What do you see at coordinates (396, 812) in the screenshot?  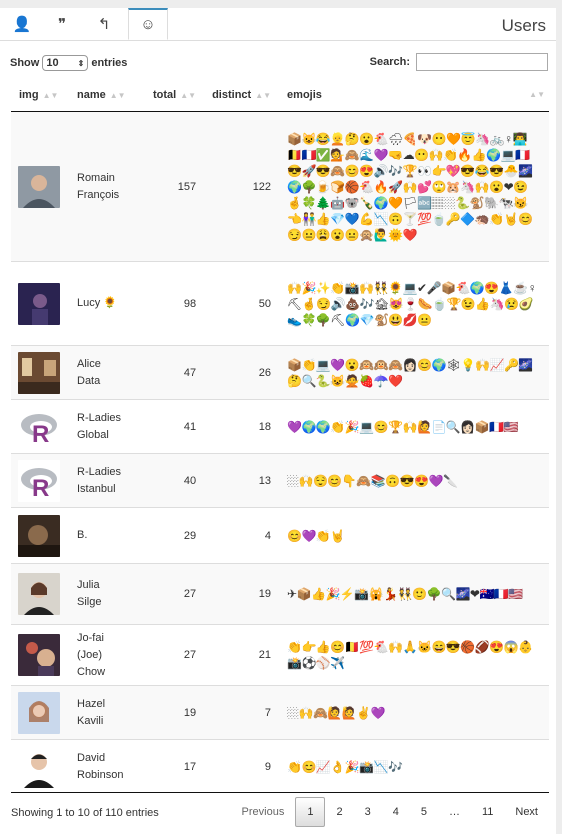 I see `page-button-4: 4` at bounding box center [396, 812].